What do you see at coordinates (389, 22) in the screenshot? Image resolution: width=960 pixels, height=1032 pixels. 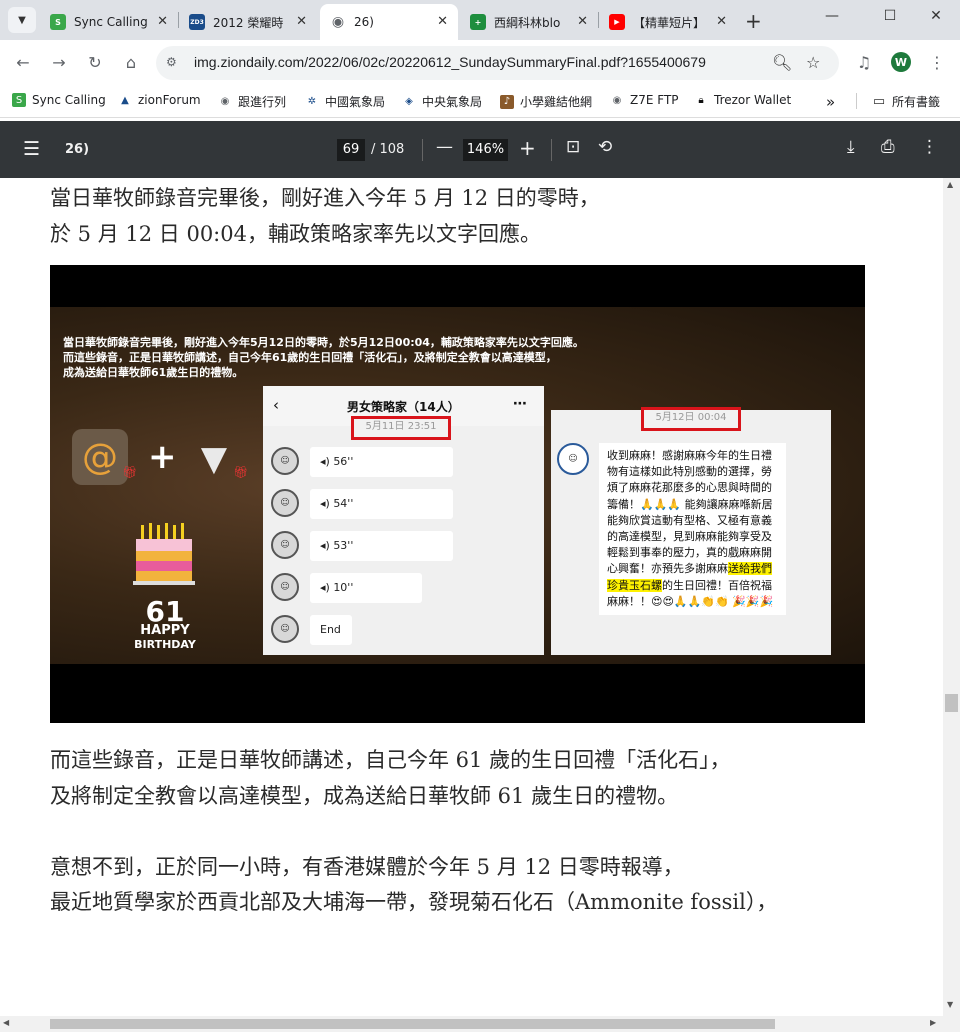 I see `tab-pdf-active: ◉ 26) ✕` at bounding box center [389, 22].